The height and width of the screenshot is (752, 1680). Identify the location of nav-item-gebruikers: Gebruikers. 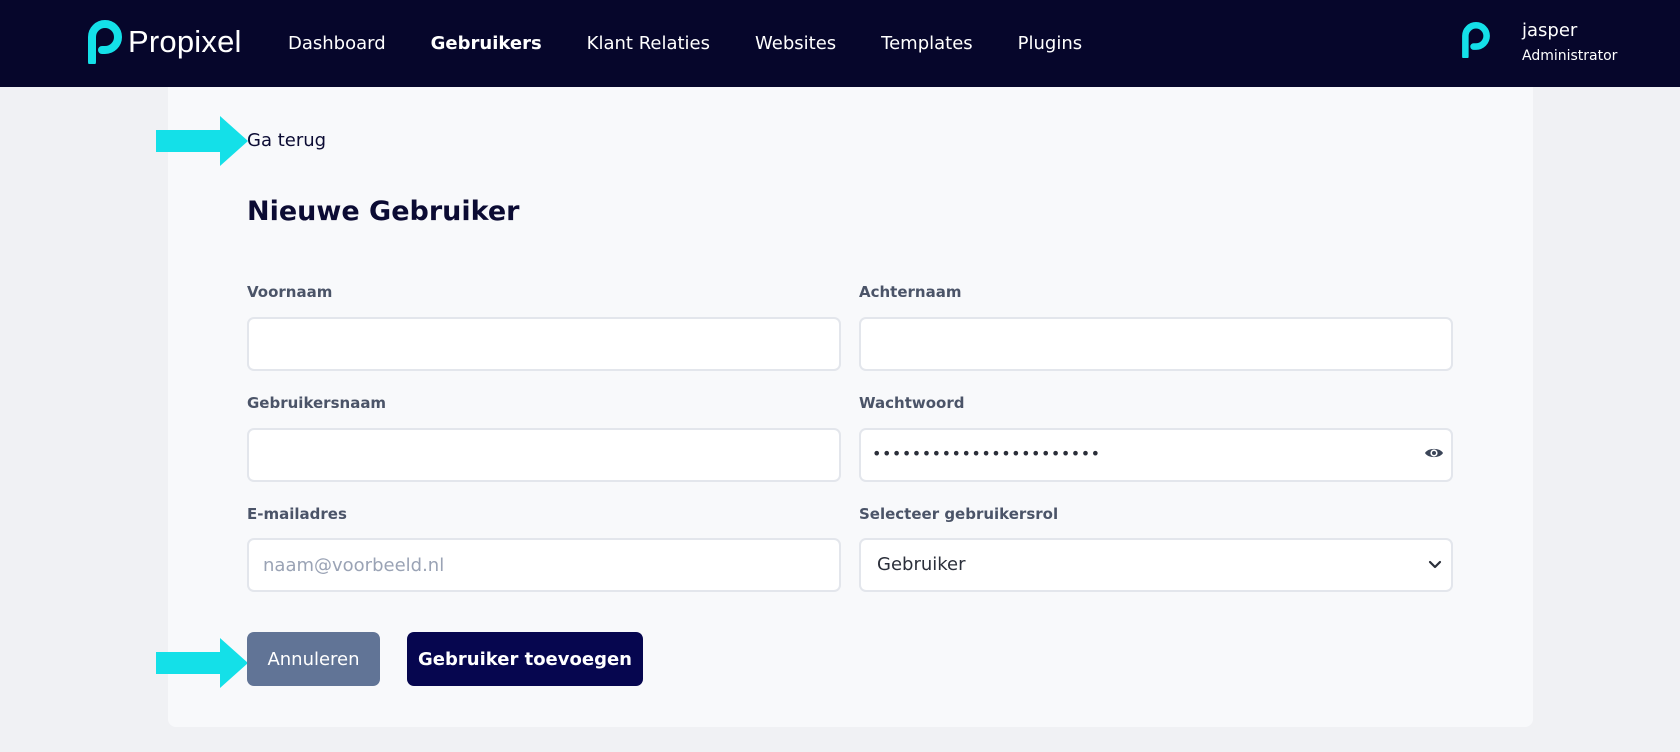
(486, 43).